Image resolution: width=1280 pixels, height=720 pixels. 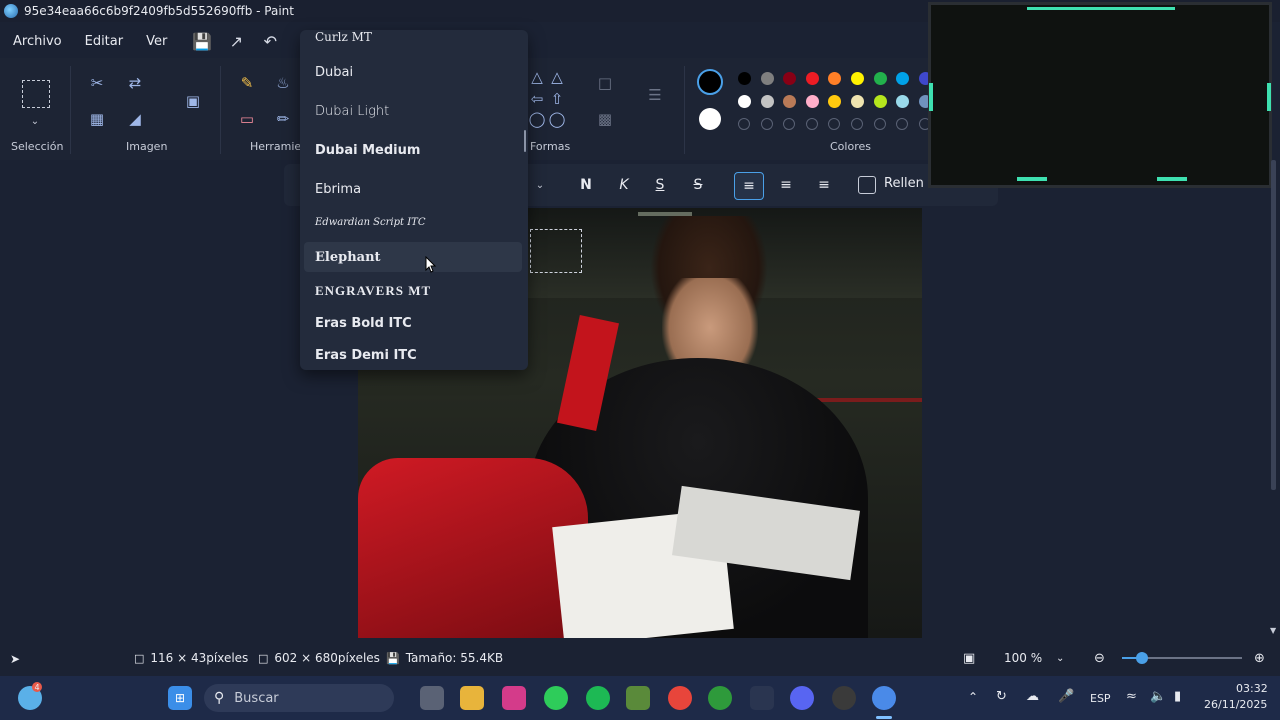 What do you see at coordinates (624, 185) in the screenshot?
I see `italic-button: K` at bounding box center [624, 185].